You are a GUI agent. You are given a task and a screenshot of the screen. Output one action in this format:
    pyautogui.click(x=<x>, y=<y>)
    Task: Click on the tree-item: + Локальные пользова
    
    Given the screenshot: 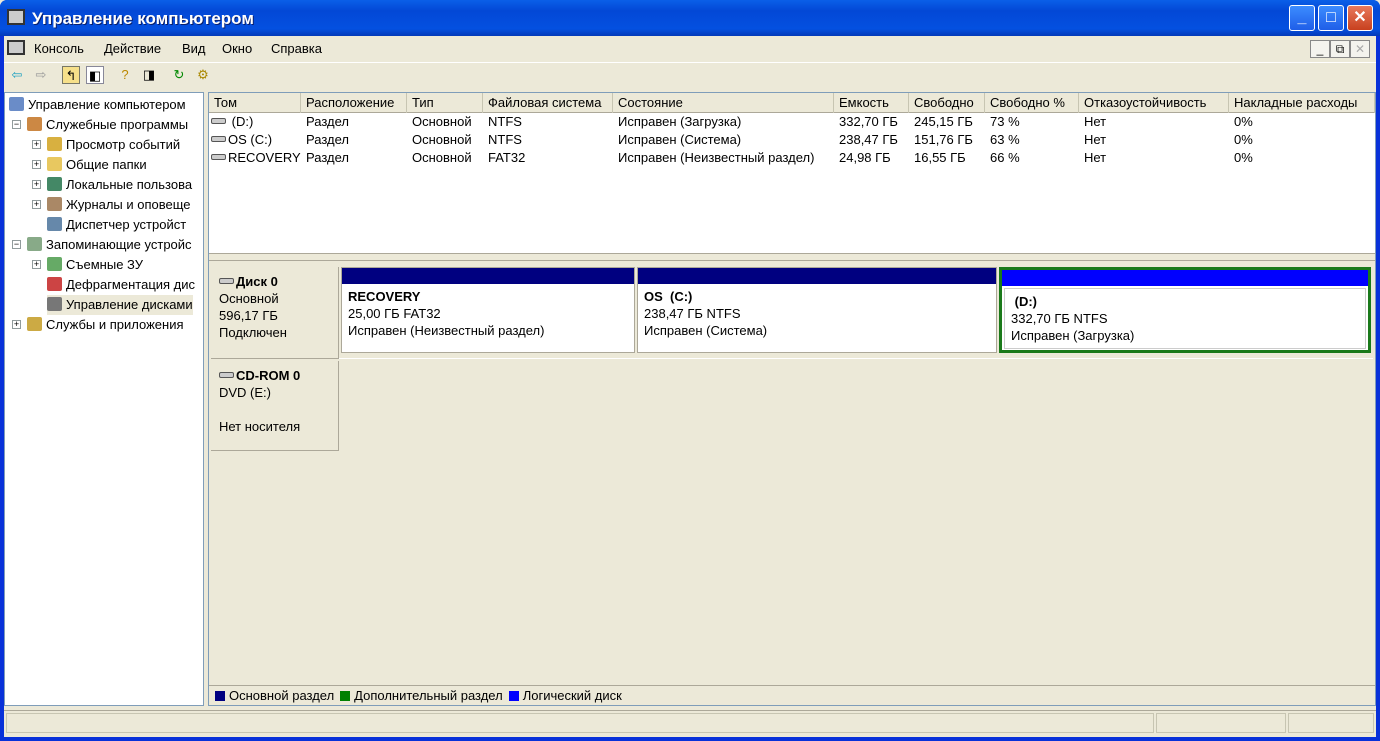 What is the action you would take?
    pyautogui.click(x=112, y=185)
    